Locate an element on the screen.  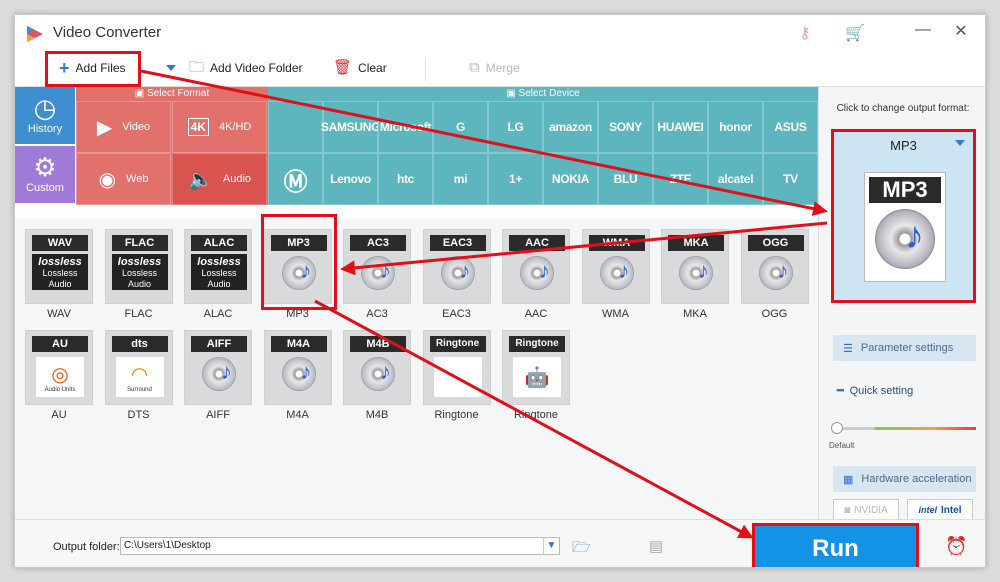
device-1-6: amazon is located at coordinates (570, 127).